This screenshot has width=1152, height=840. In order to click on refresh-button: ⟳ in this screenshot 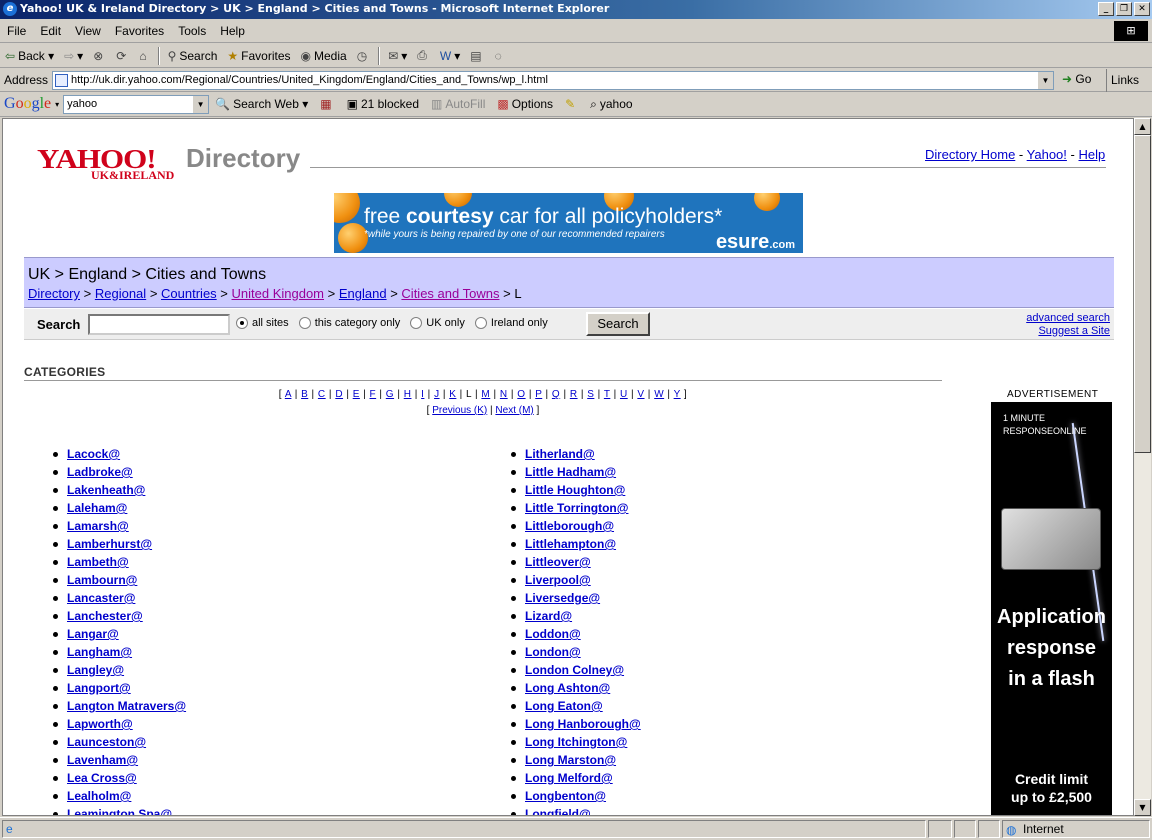, I will do `click(122, 56)`.